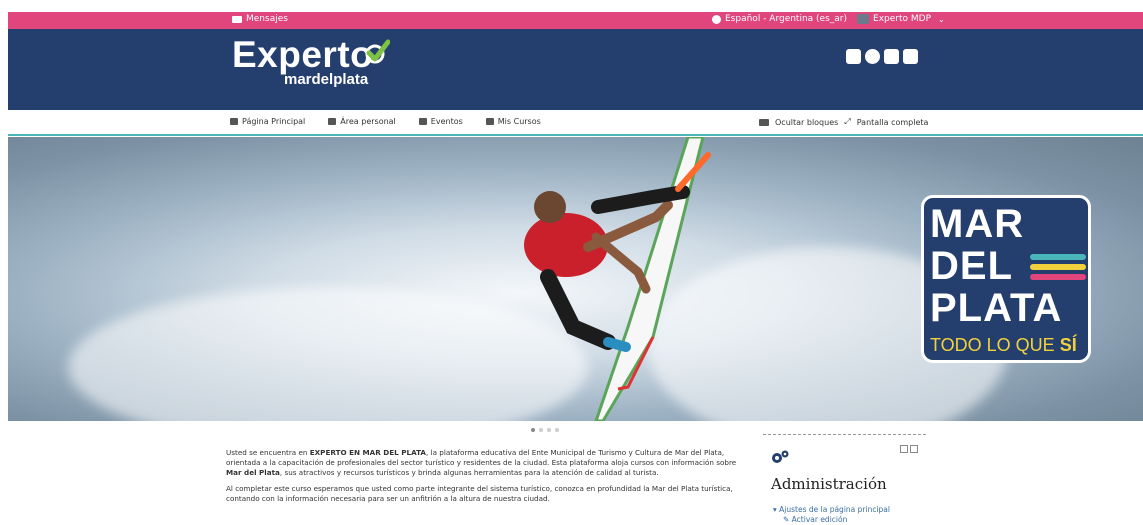 This screenshot has height=525, width=1143. I want to click on hide-blocks-icon, so click(764, 122).